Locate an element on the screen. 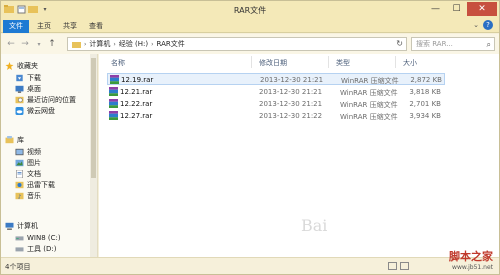 This screenshot has width=500, height=275. title-bar: ▾ RAR文件 — ☐ ✕ is located at coordinates (250, 10).